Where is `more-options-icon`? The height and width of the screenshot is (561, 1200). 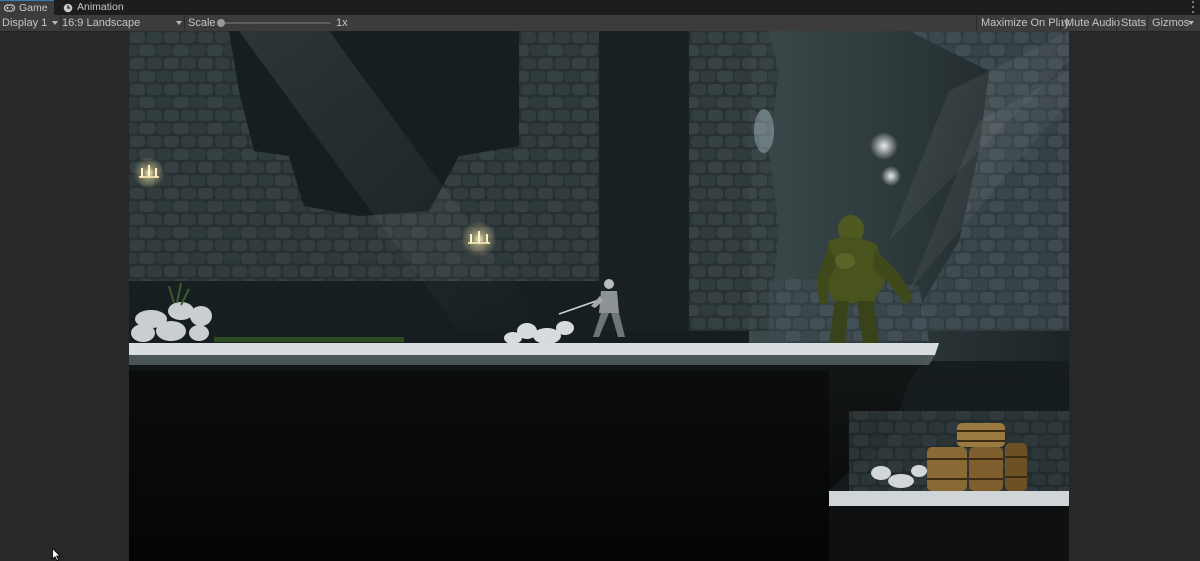
more-options-icon is located at coordinates (1193, 7).